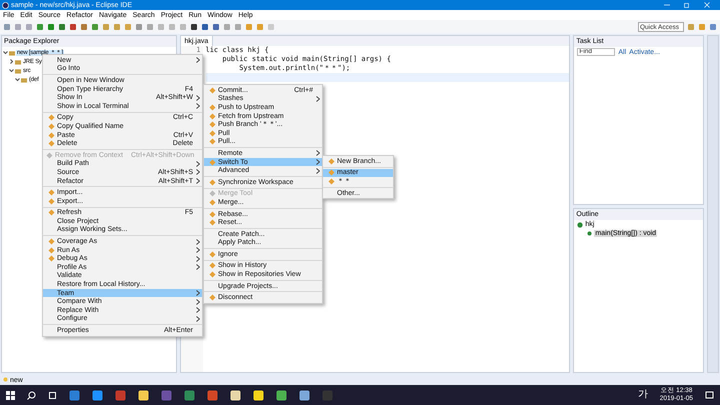 The image size is (720, 405). Describe the element at coordinates (643, 395) in the screenshot. I see `ime-indicator: 가` at that location.